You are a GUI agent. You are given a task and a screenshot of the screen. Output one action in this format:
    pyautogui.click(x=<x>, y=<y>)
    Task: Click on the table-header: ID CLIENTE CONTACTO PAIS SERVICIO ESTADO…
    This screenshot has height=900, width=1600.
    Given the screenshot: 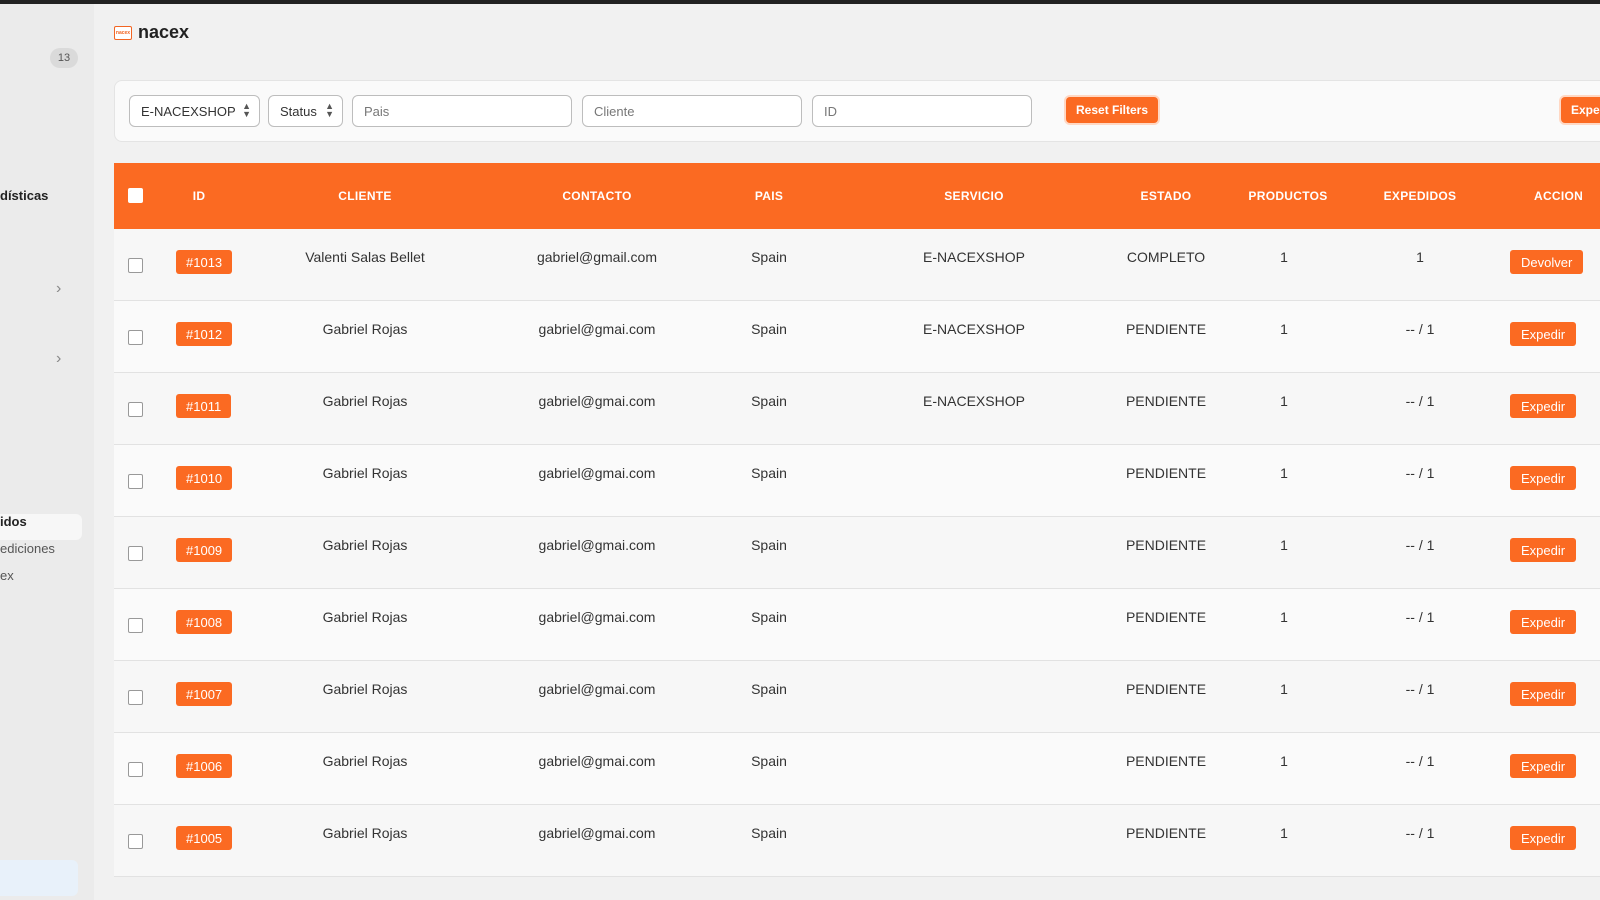 What is the action you would take?
    pyautogui.click(x=857, y=196)
    